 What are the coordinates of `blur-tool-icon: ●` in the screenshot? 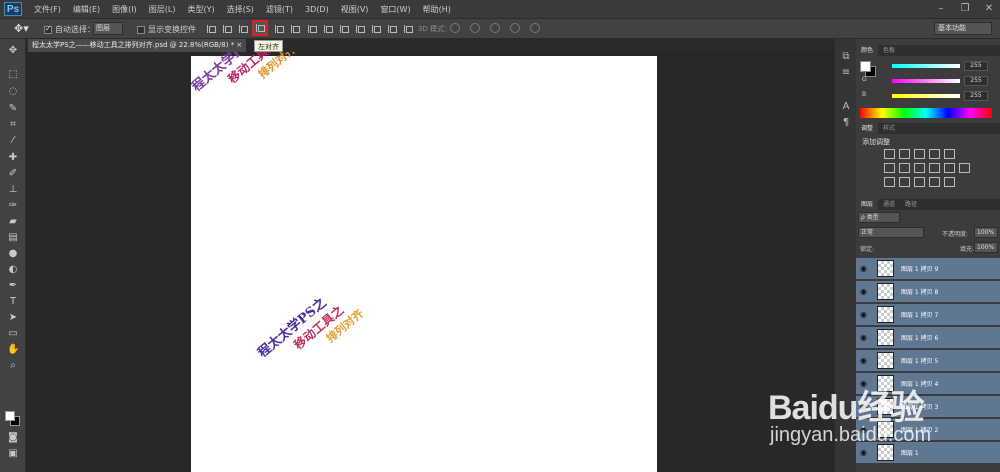 It's located at (13, 254).